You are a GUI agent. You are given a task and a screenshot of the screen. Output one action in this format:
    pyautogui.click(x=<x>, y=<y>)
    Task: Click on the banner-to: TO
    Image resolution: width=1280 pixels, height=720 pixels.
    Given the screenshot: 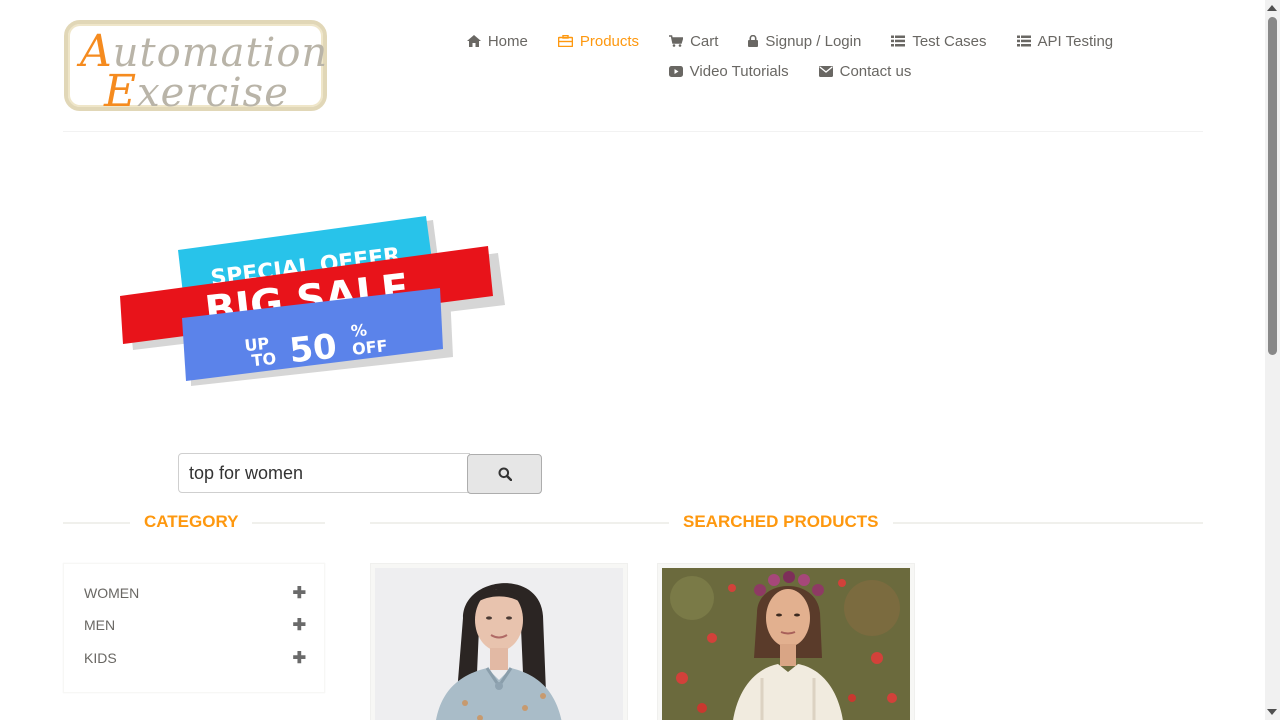 What is the action you would take?
    pyautogui.click(x=264, y=359)
    